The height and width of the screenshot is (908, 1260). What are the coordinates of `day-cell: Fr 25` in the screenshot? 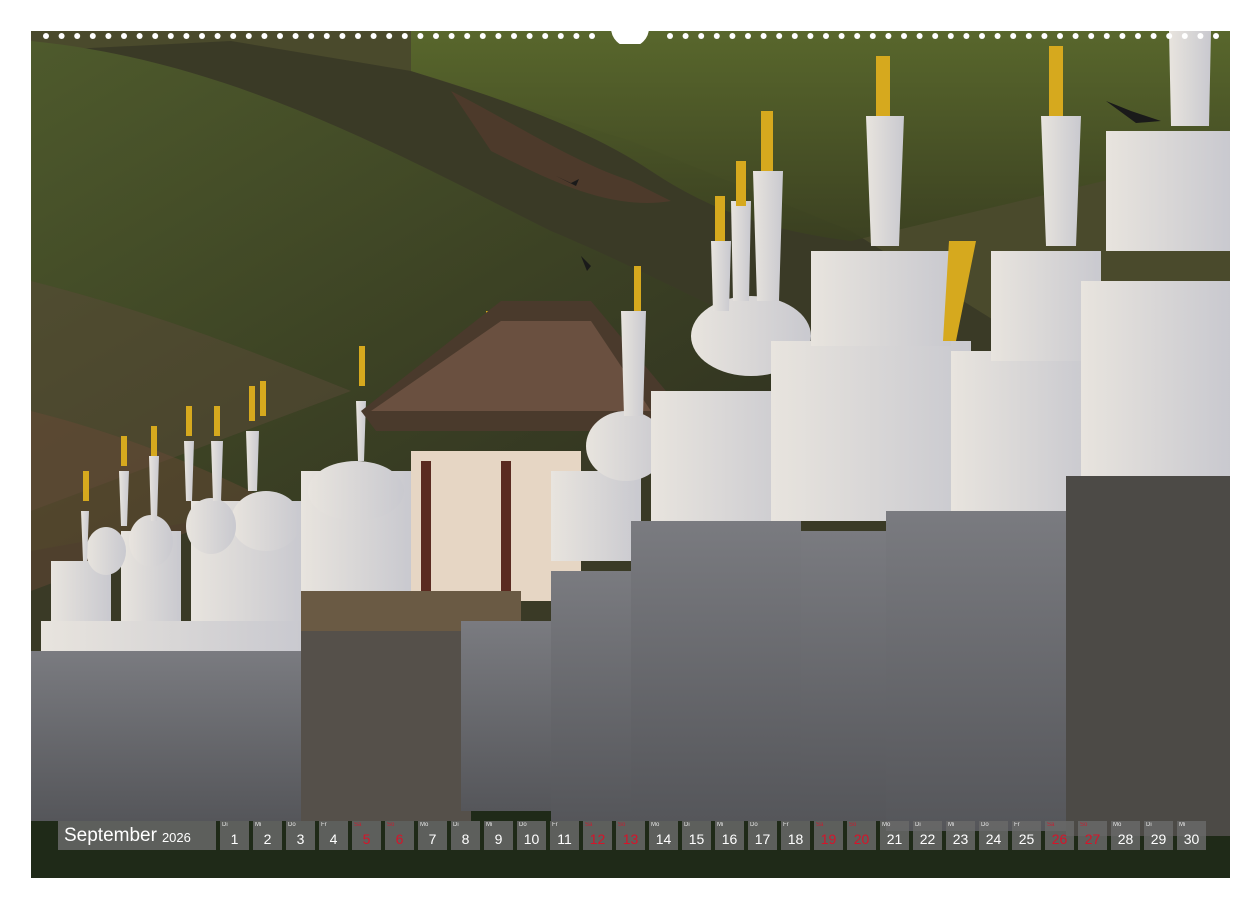 It's located at (1026, 835).